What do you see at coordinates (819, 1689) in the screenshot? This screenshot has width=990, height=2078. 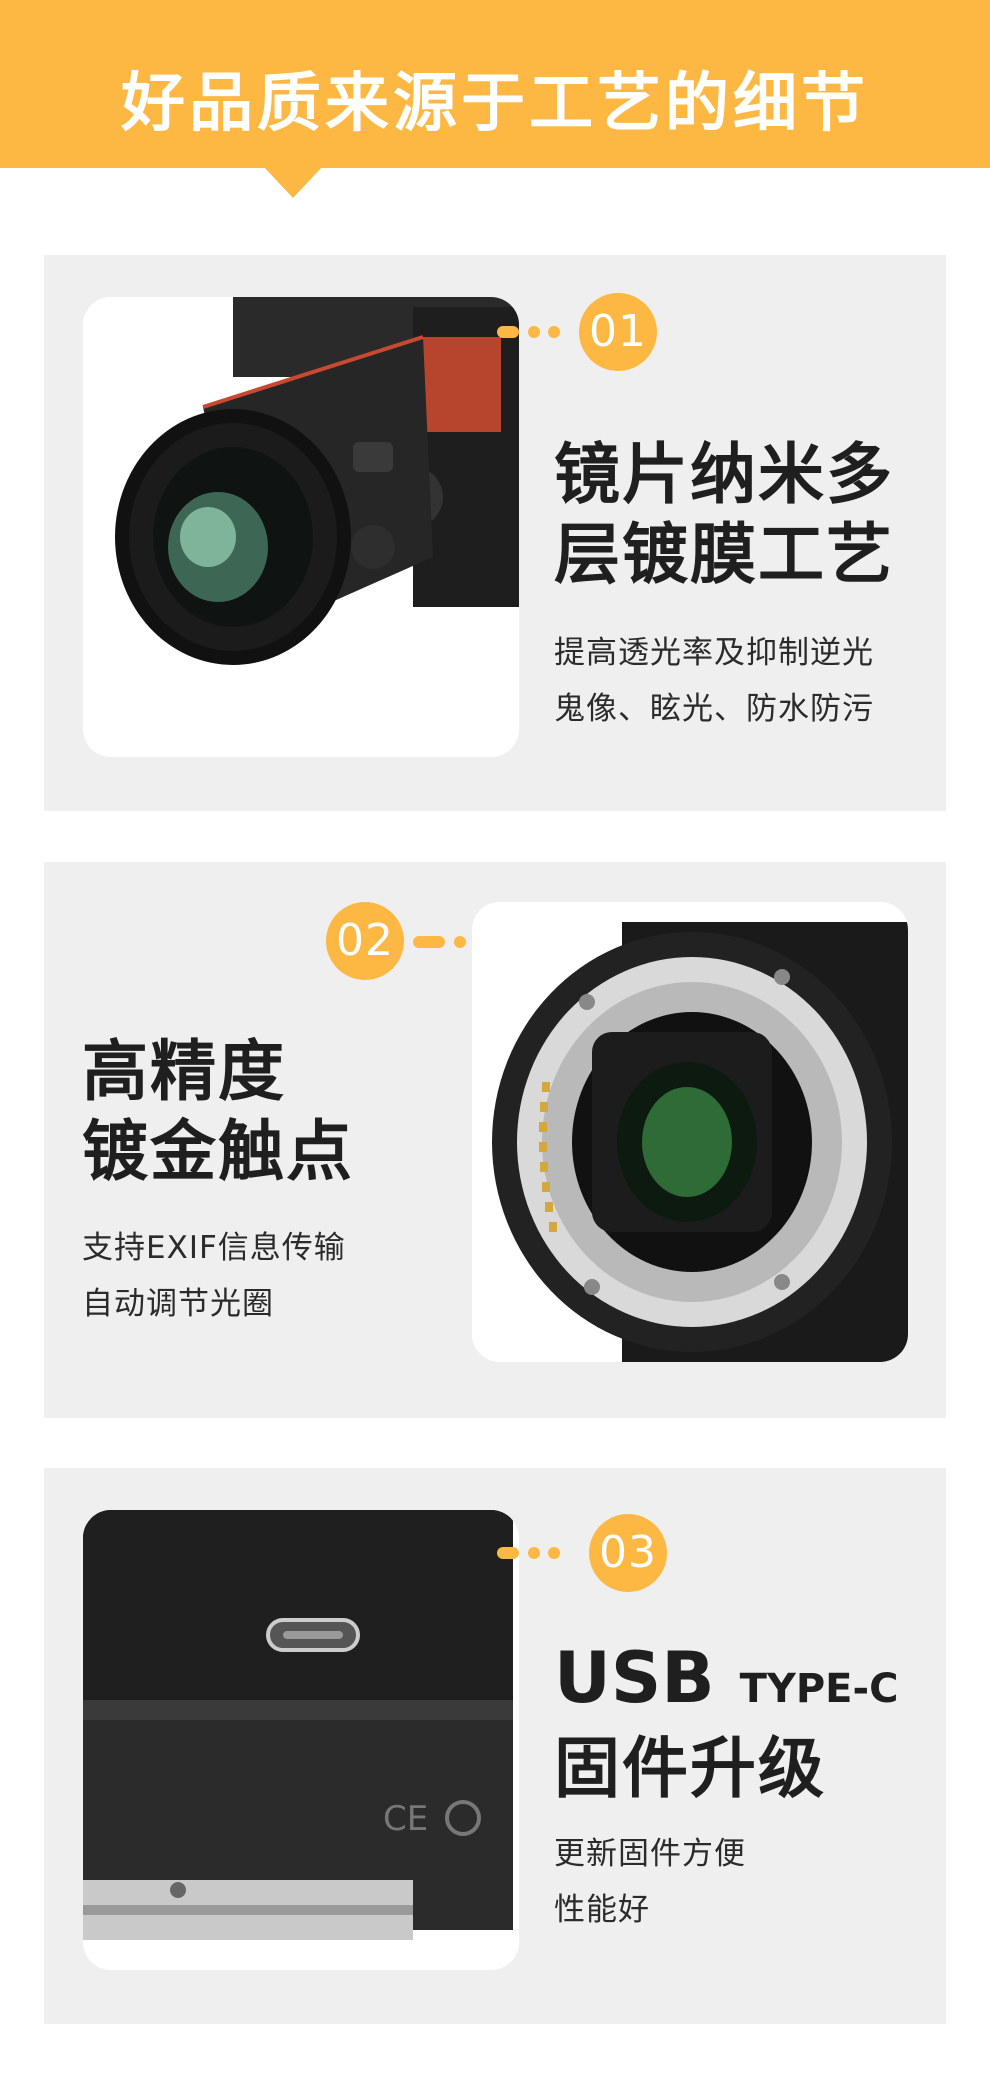 I see `type-c-label: TYPE-C` at bounding box center [819, 1689].